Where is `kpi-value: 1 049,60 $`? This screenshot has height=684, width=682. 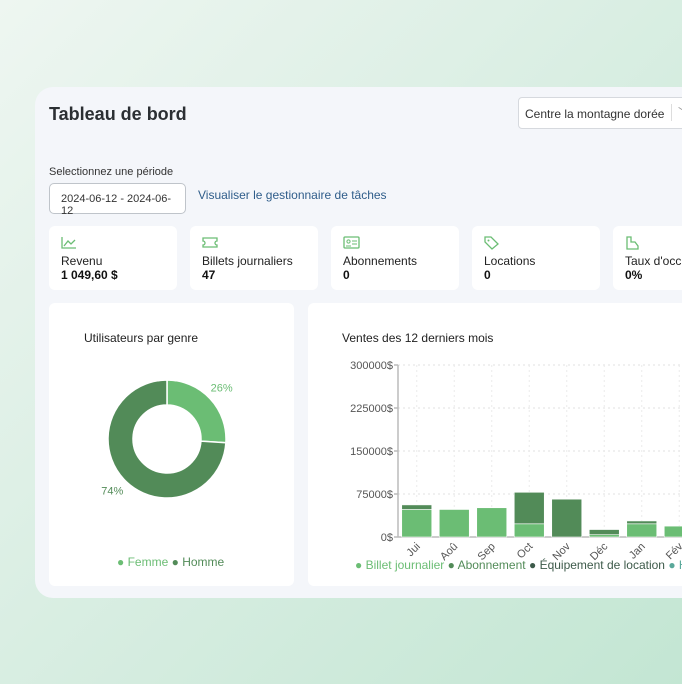
kpi-value: 1 049,60 $ is located at coordinates (89, 275).